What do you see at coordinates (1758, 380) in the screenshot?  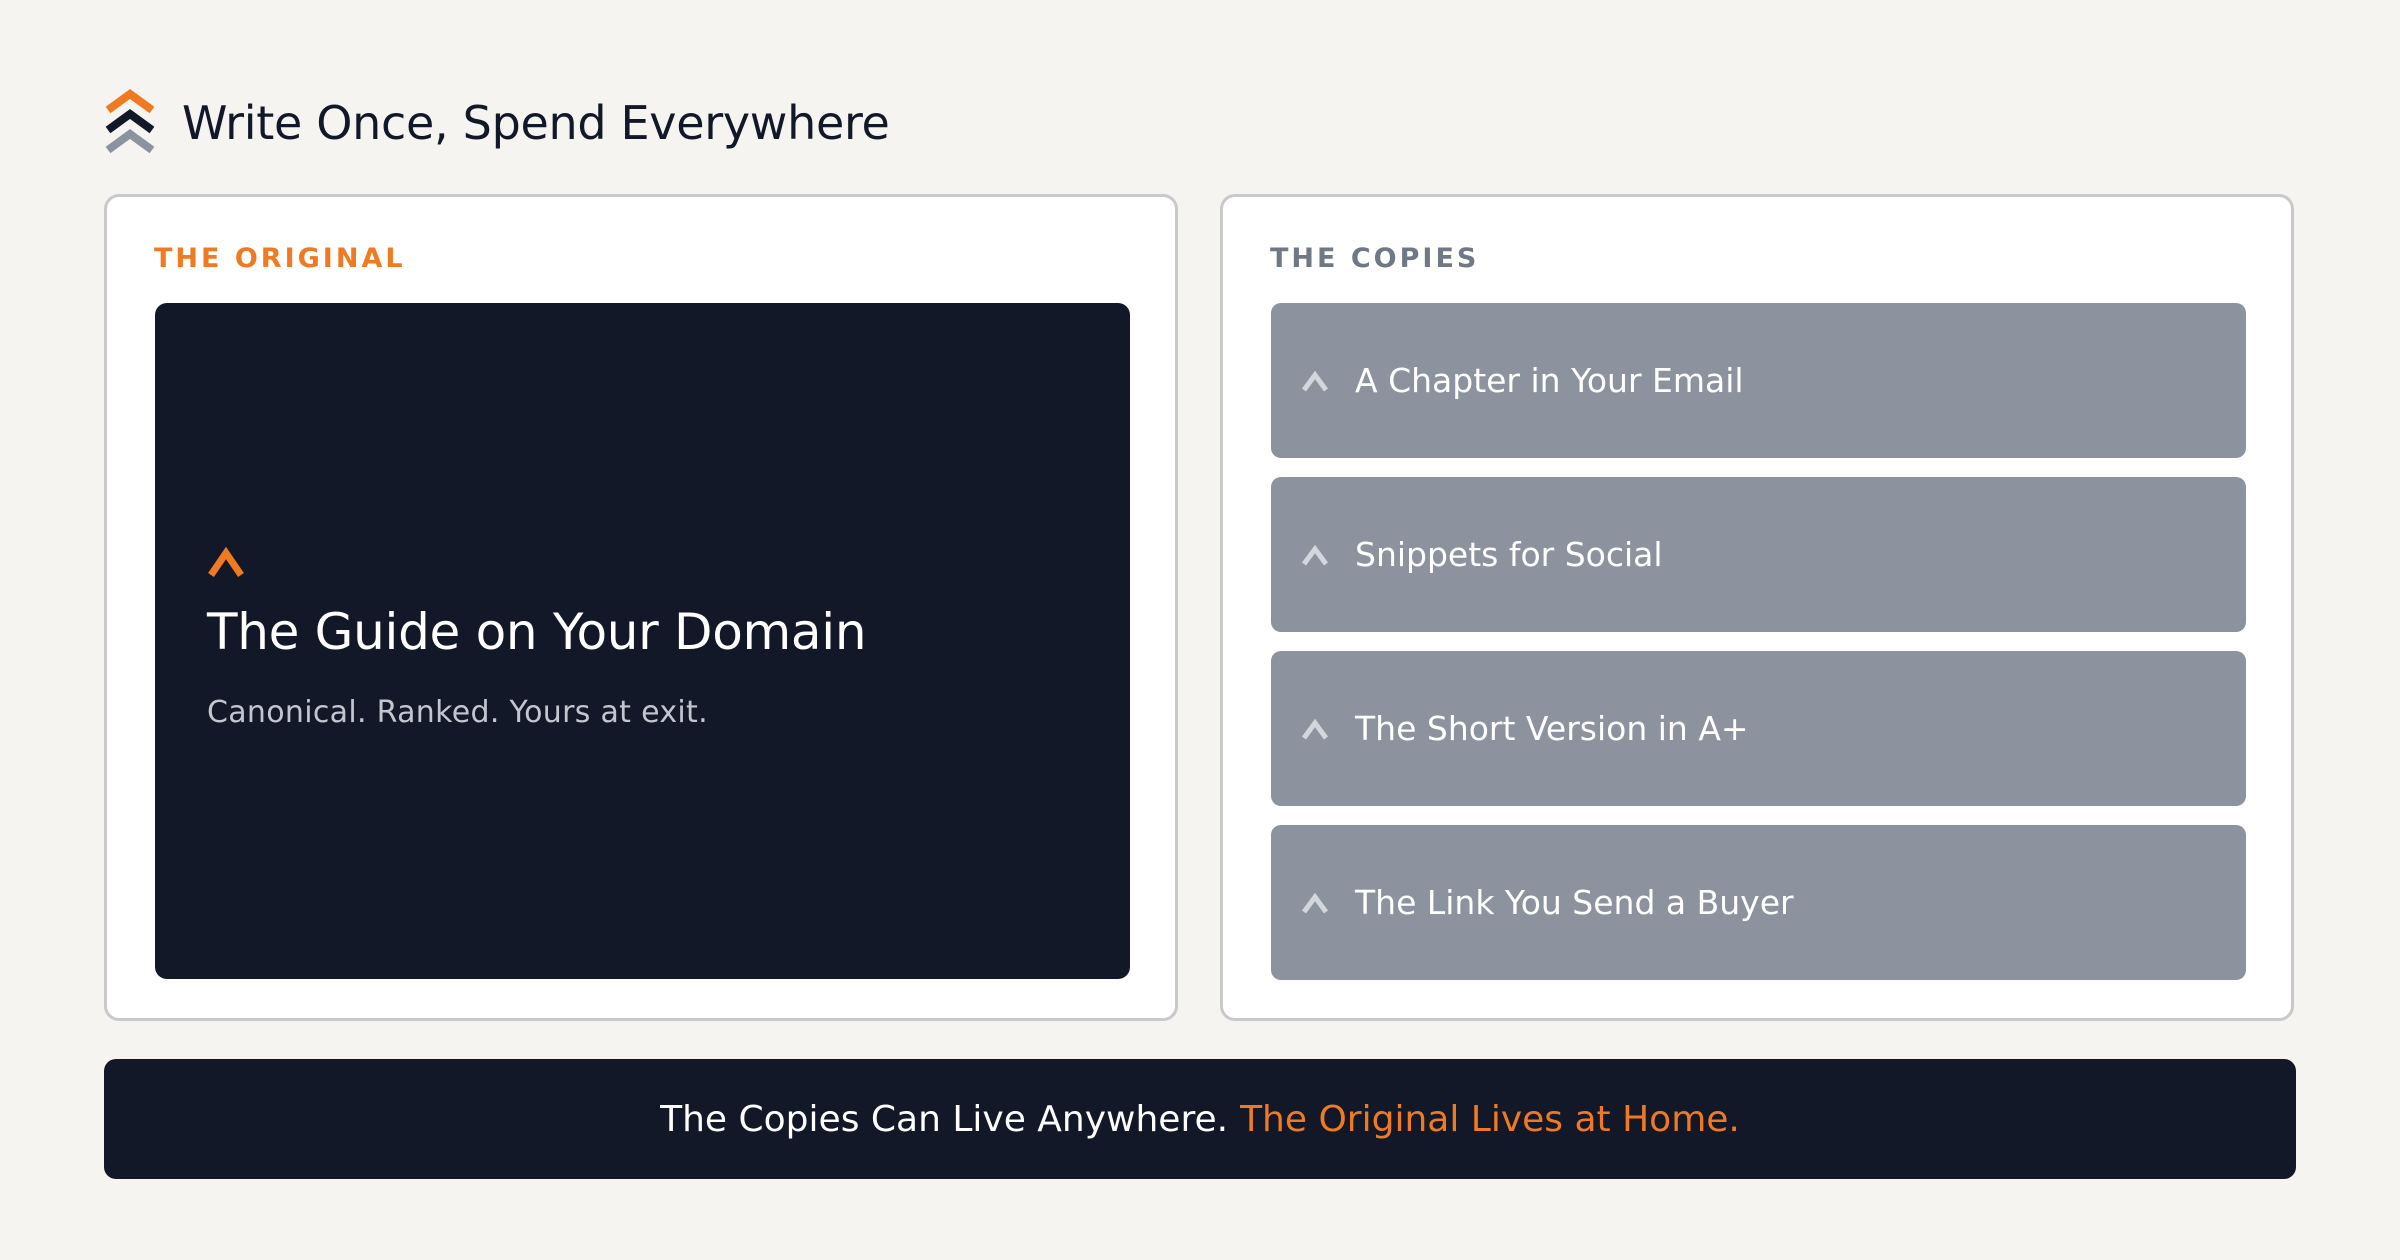 I see `copy-item-email: A Chapter in Your Email` at bounding box center [1758, 380].